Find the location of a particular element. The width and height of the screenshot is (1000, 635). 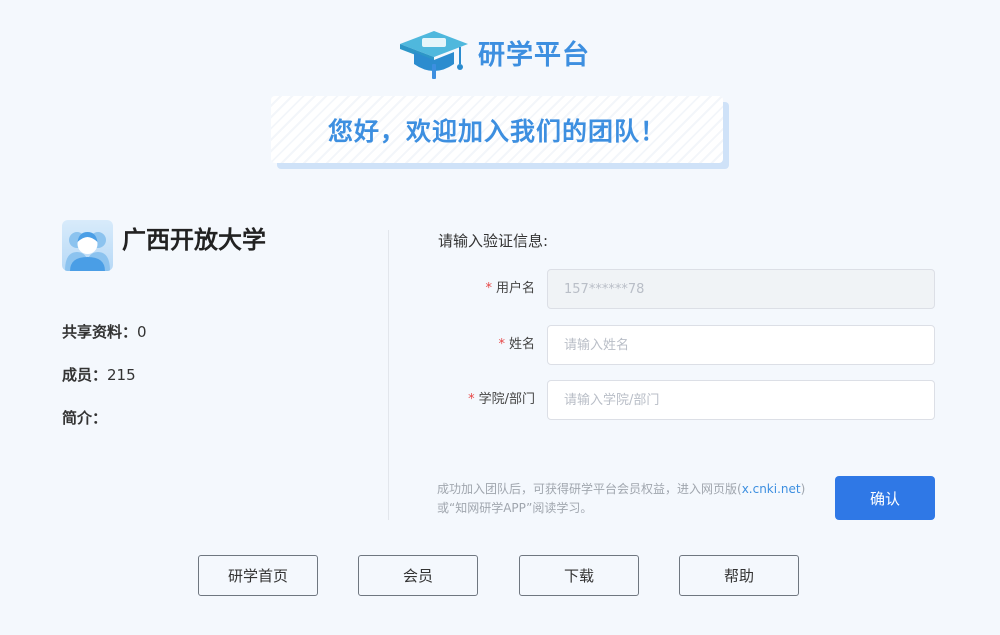

department-input is located at coordinates (741, 400).